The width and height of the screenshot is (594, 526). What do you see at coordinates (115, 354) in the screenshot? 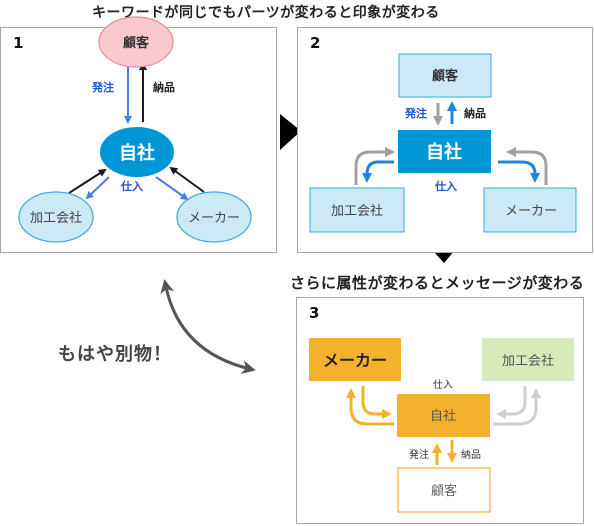
I see `side-label: もはや別物！` at bounding box center [115, 354].